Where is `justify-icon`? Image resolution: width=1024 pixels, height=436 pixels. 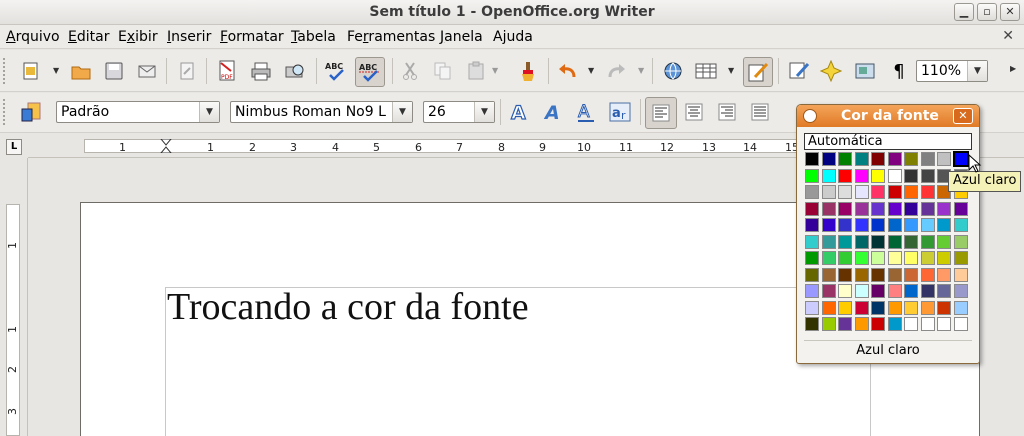
justify-icon is located at coordinates (760, 112).